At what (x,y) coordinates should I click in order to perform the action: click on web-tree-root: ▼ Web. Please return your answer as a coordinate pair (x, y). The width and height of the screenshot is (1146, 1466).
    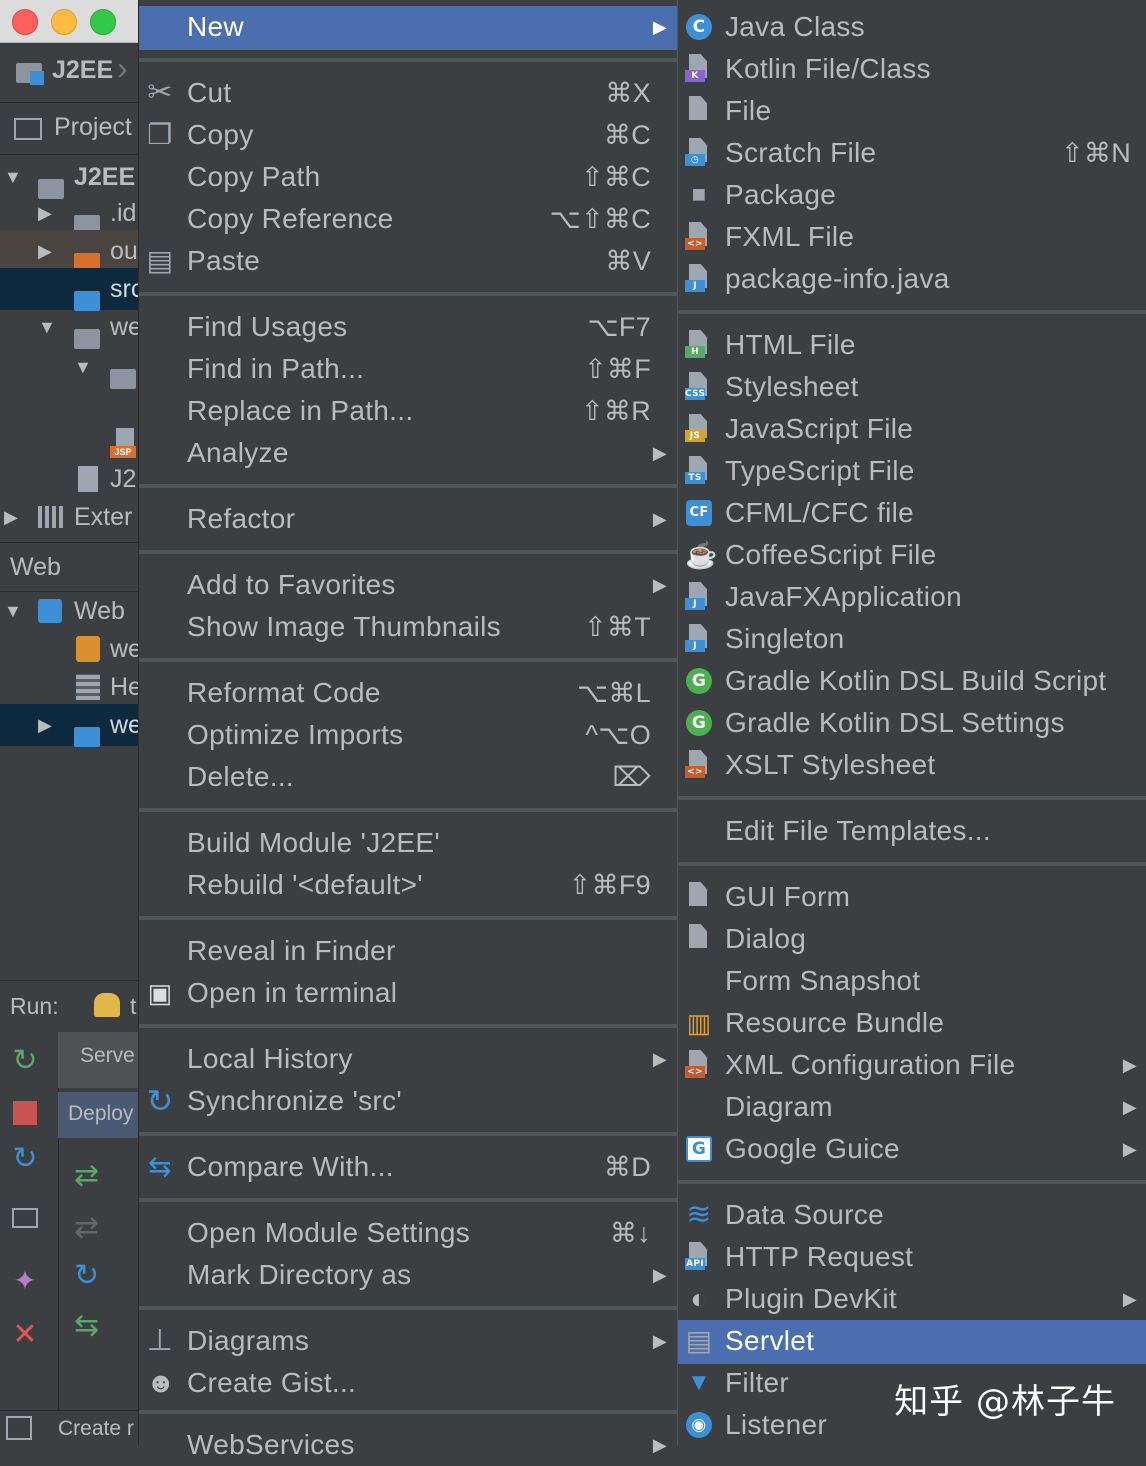
    Looking at the image, I should click on (70, 611).